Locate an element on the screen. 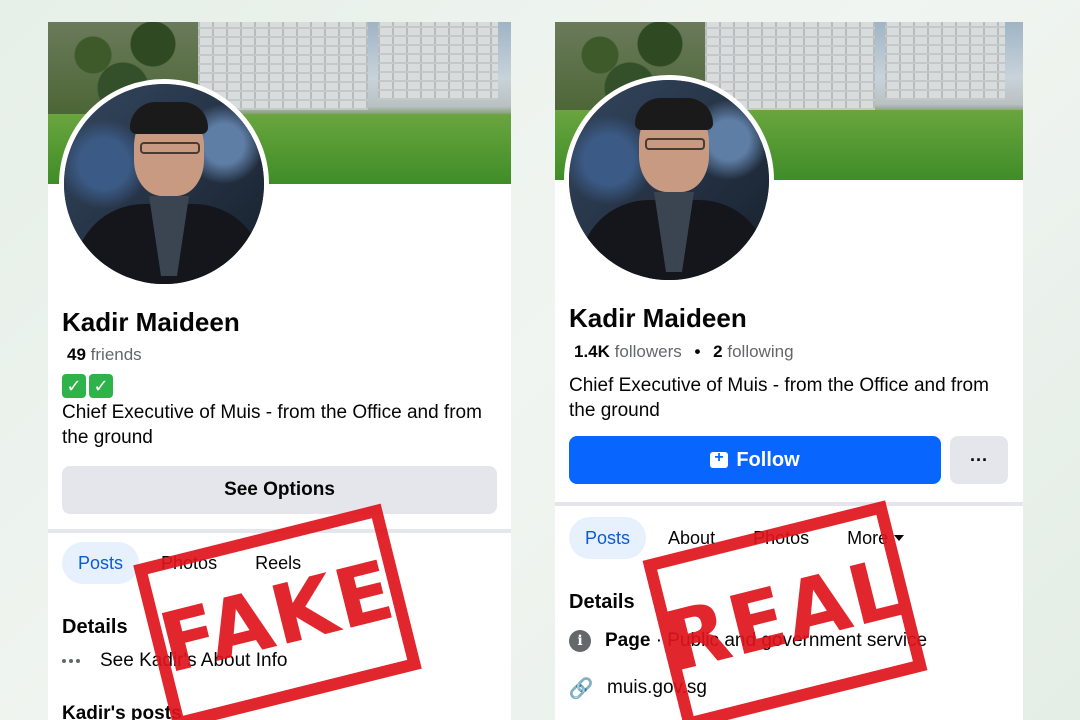 Image resolution: width=1080 pixels, height=720 pixels. section-divider is located at coordinates (789, 504).